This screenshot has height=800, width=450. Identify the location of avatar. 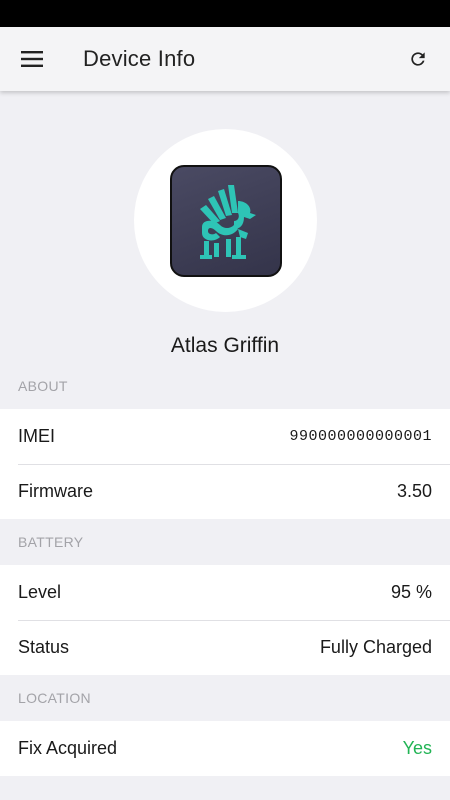
(225, 220).